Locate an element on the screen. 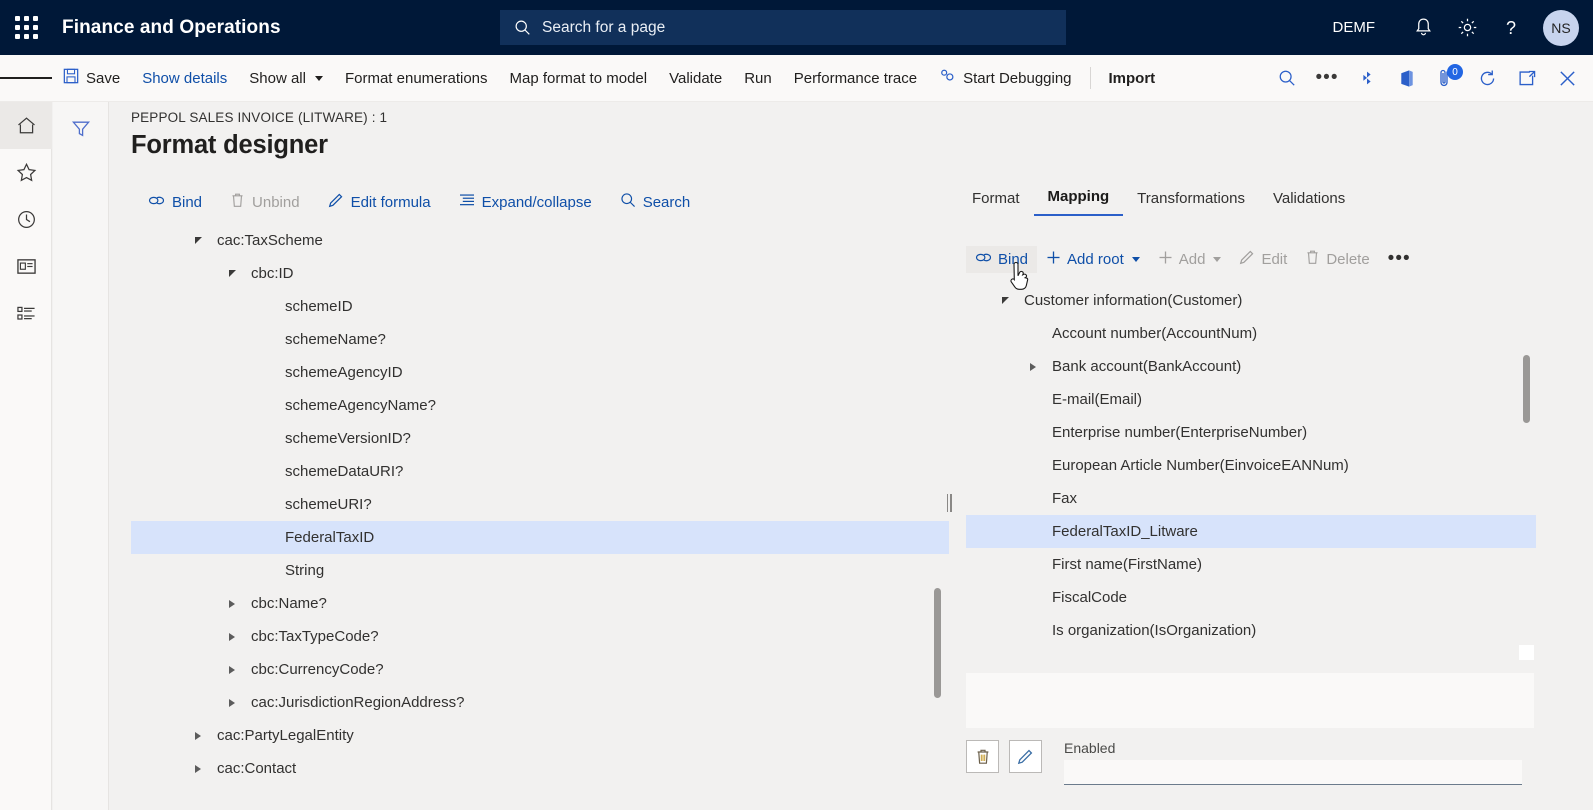 The height and width of the screenshot is (810, 1593). tree-node: cac:TaxScheme is located at coordinates (540, 240).